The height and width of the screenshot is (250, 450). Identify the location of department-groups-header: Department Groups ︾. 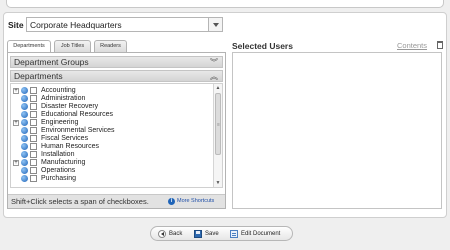
(116, 62).